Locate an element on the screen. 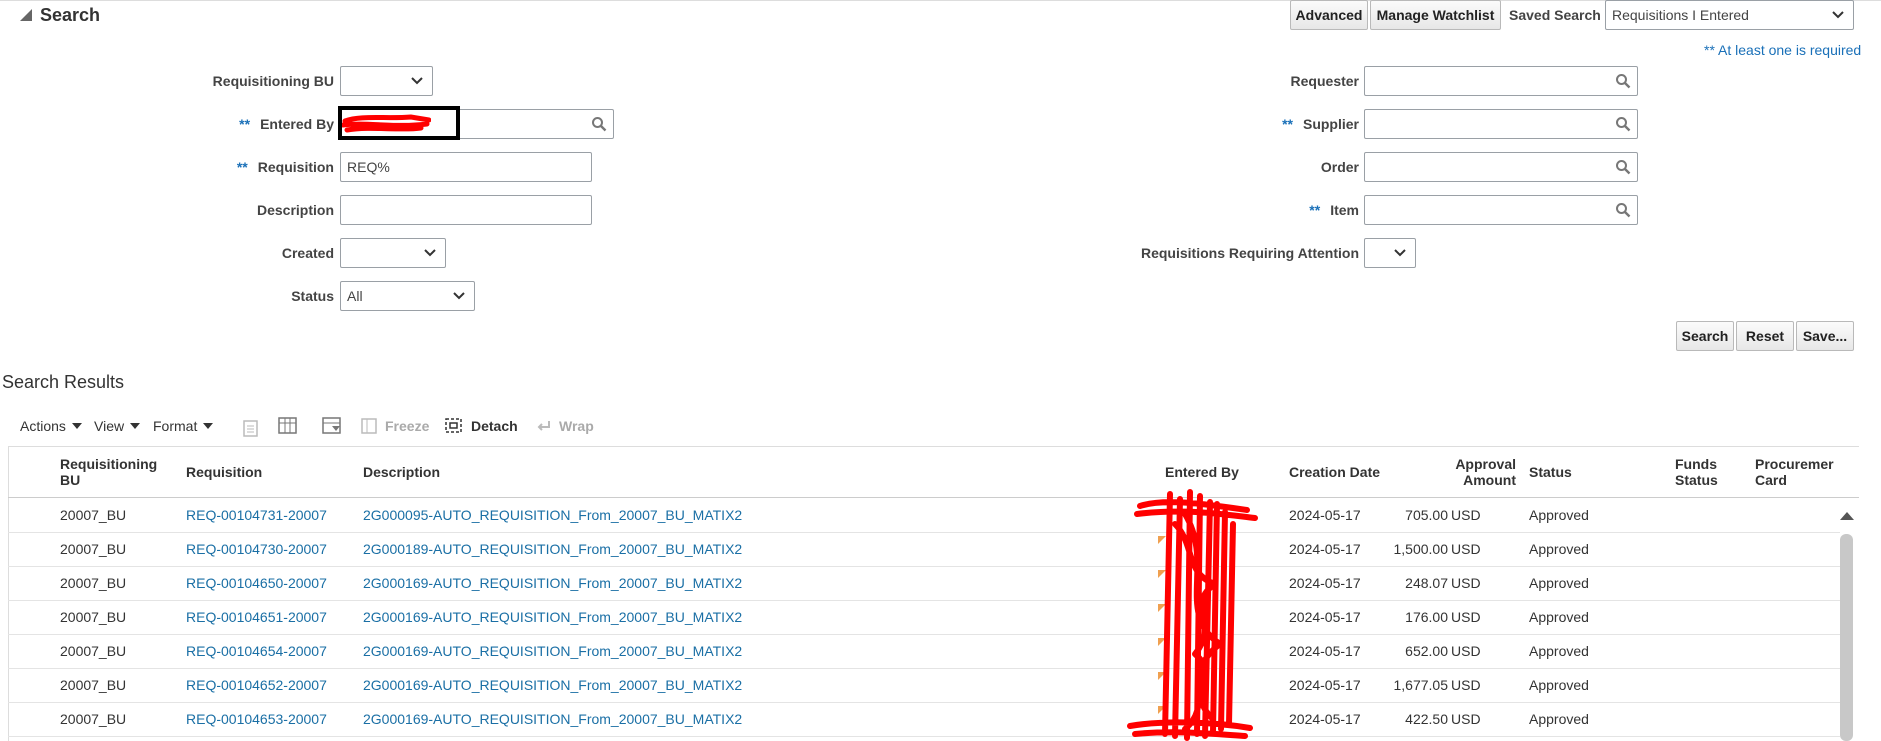 Image resolution: width=1881 pixels, height=741 pixels. manage-watchlist-button: Manage Watchlist is located at coordinates (1435, 15).